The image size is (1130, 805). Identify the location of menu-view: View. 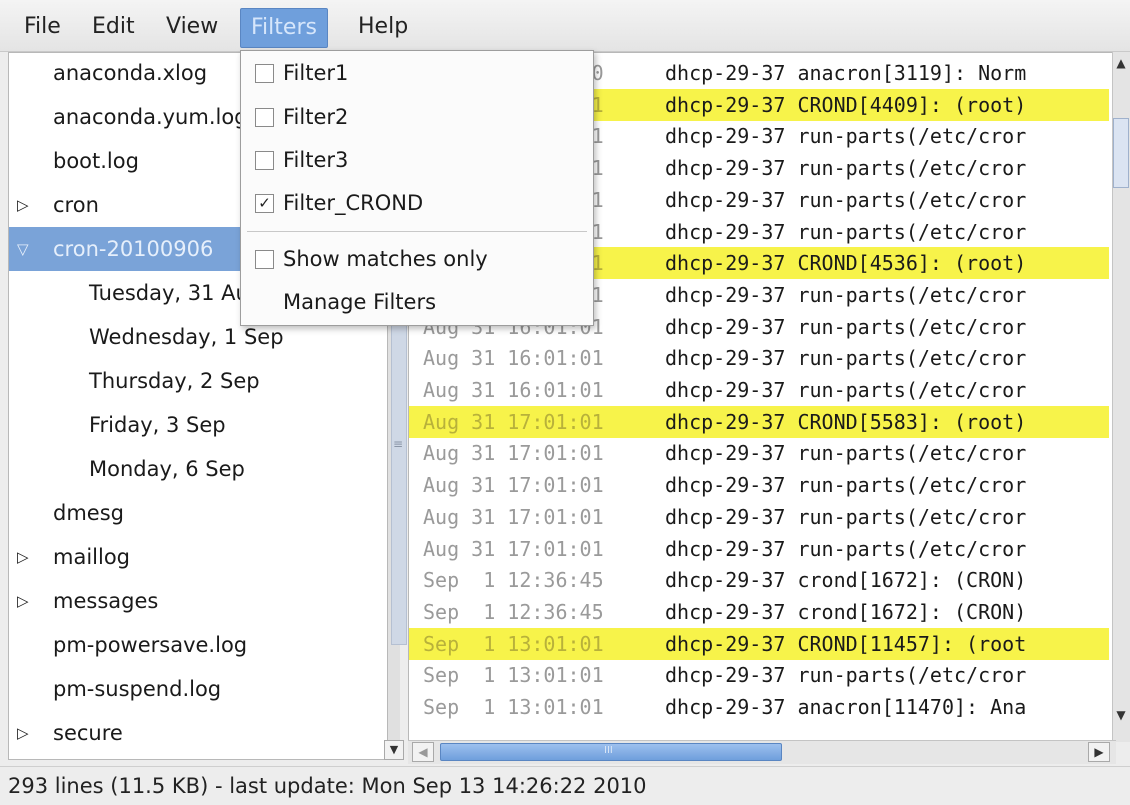
(192, 27).